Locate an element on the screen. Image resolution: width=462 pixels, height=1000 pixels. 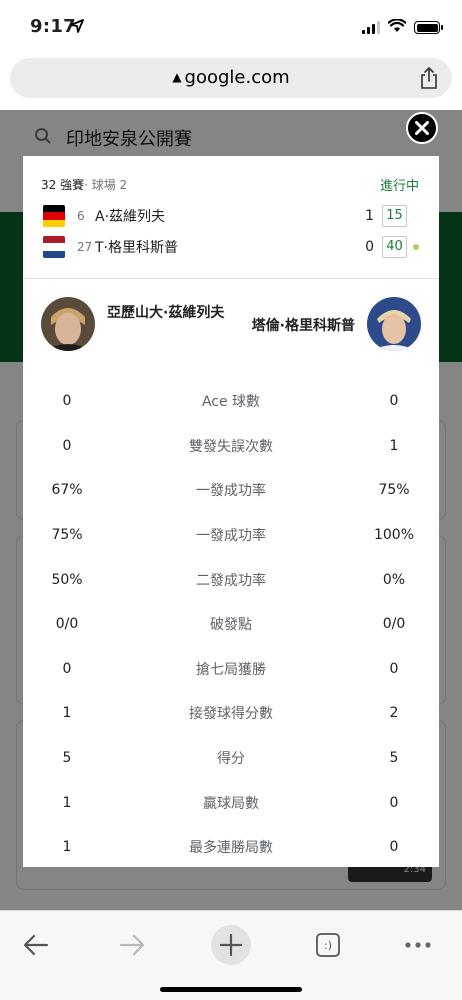
stat-player2-value: 5 is located at coordinates (394, 758).